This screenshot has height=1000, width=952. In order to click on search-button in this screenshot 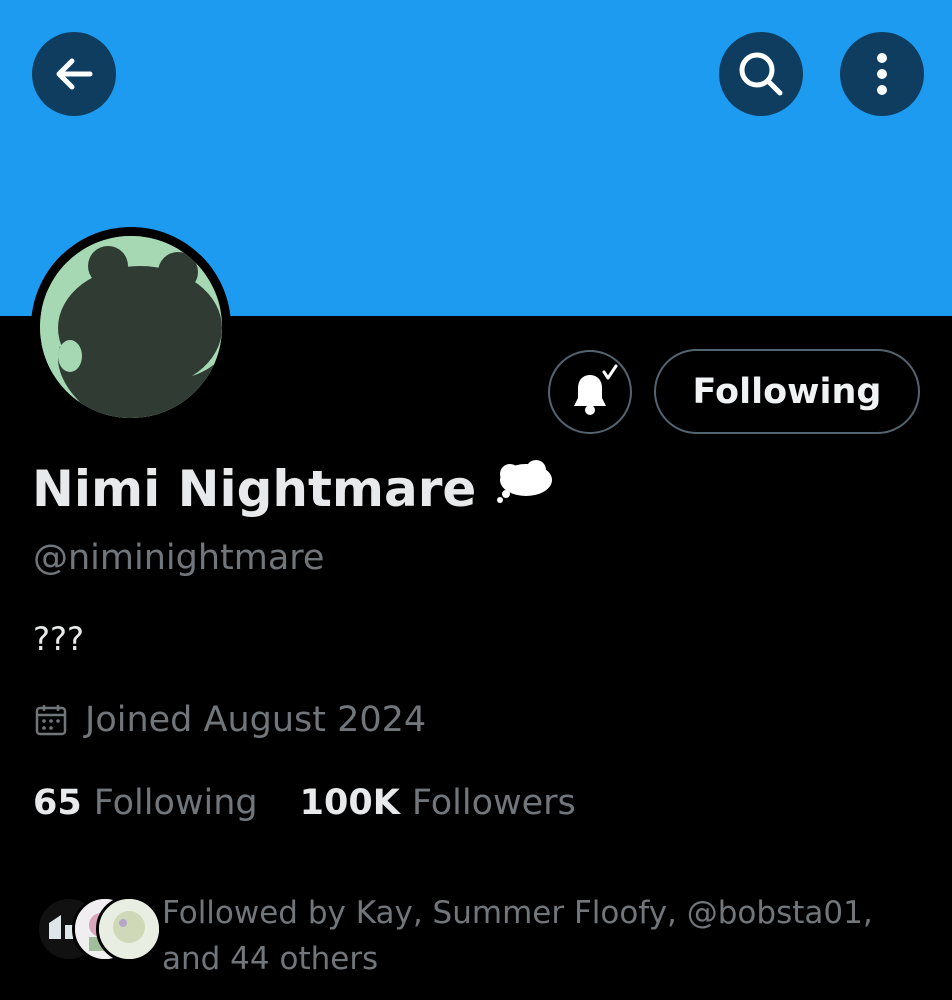, I will do `click(761, 74)`.